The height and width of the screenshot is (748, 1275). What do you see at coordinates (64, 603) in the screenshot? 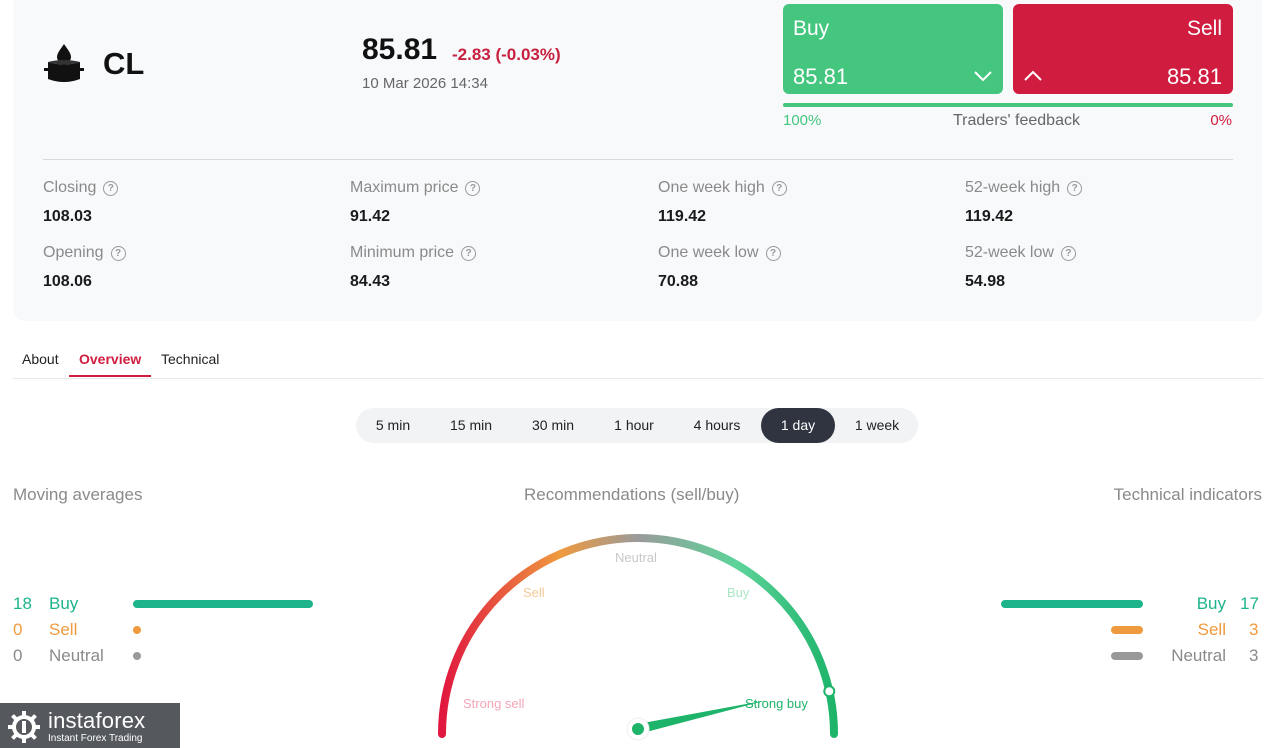
I see `ma-buy-label: Buy` at bounding box center [64, 603].